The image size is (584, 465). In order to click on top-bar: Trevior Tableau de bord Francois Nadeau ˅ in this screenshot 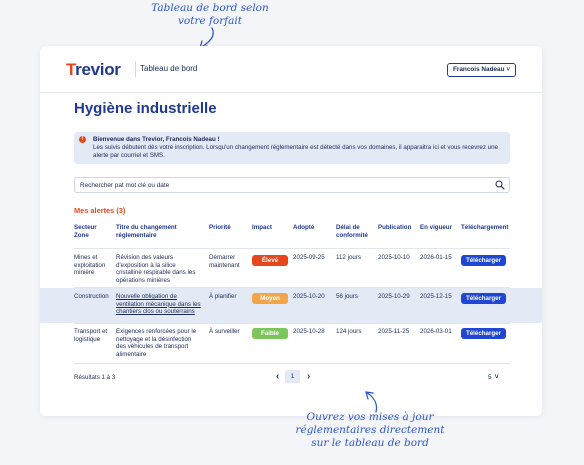, I will do `click(291, 69)`.